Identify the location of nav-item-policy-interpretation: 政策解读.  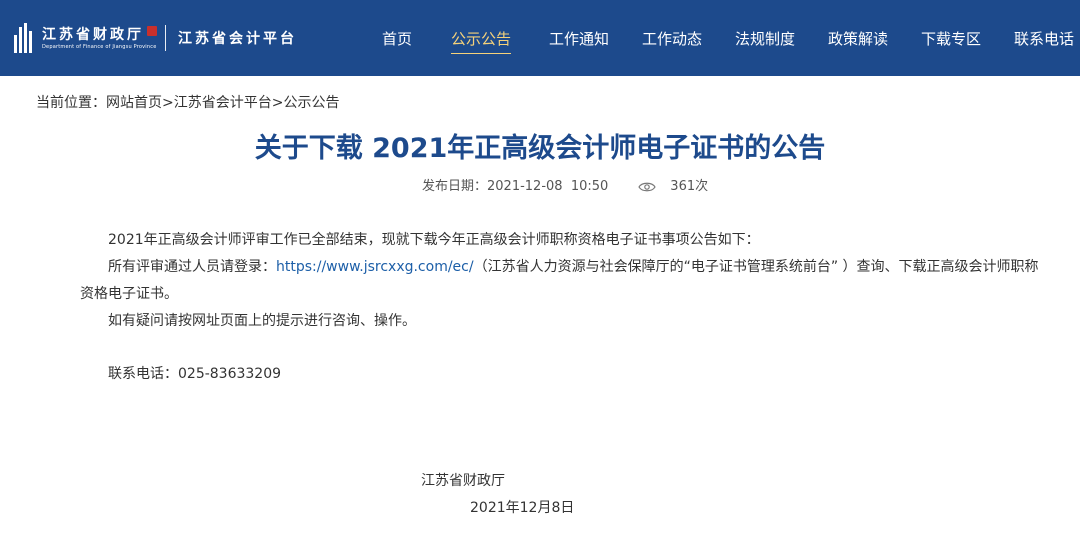
(858, 39).